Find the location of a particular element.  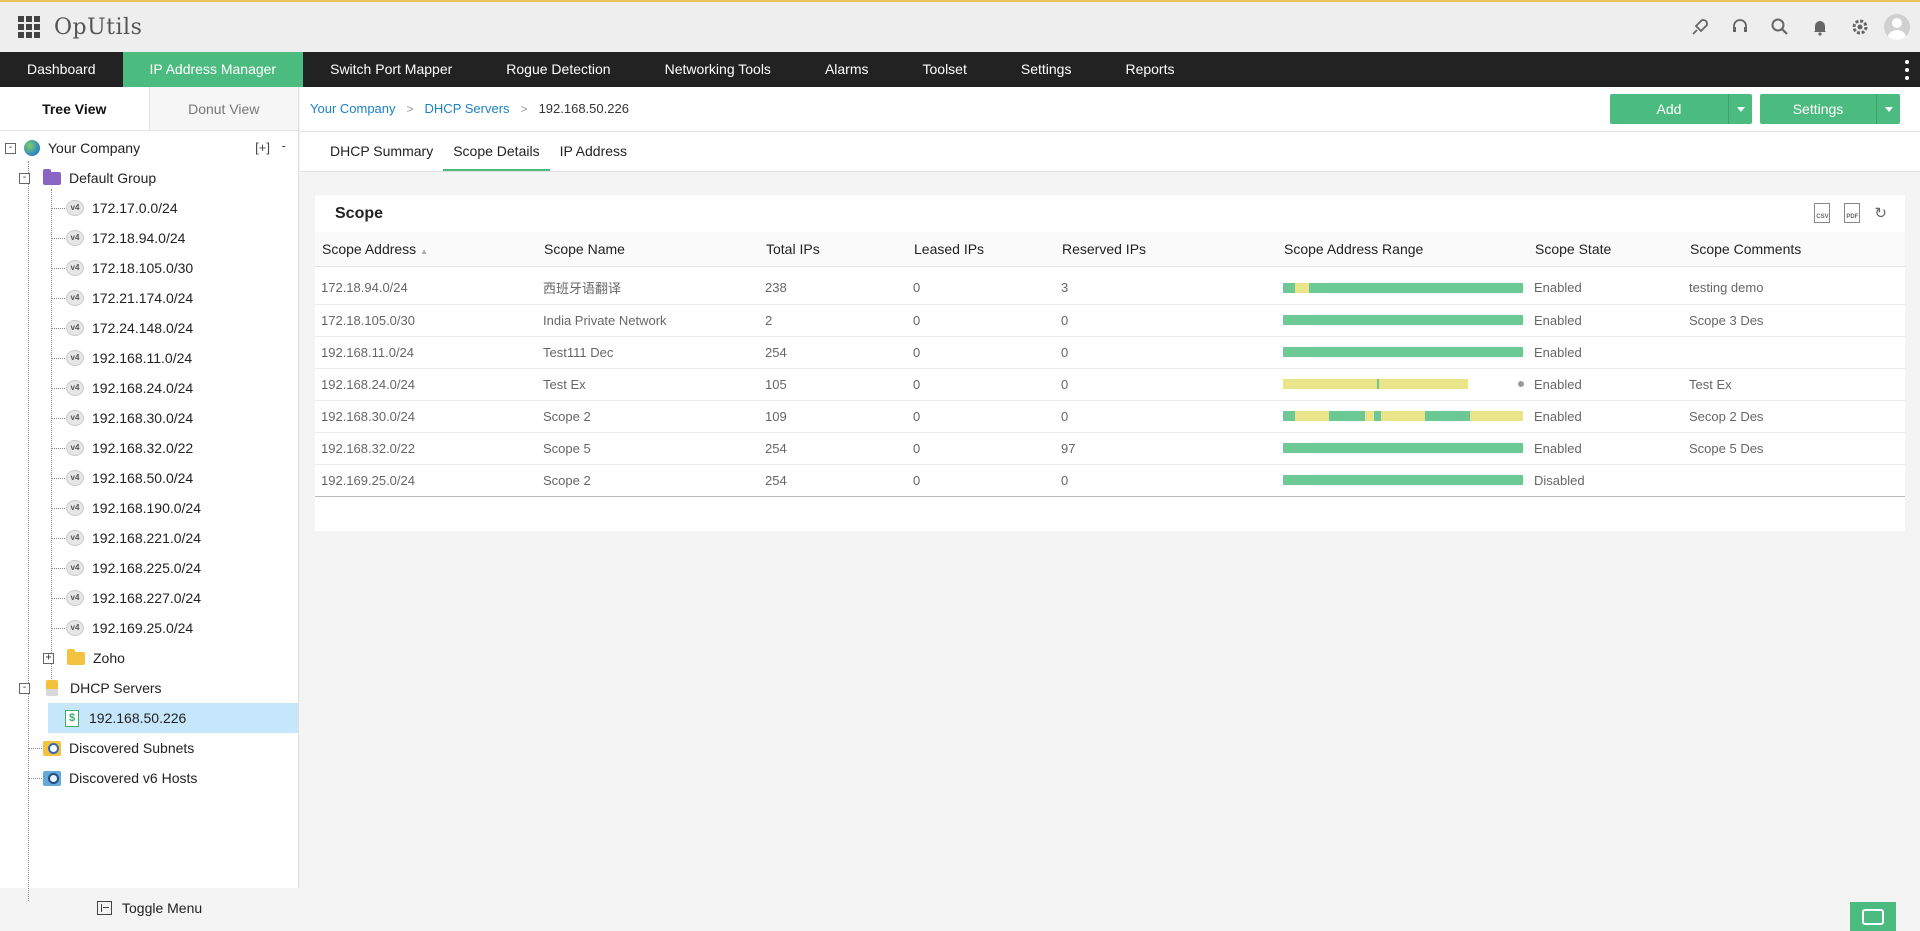

tree-node-subnet: v4 192.168.227.0/24 is located at coordinates (149, 598).